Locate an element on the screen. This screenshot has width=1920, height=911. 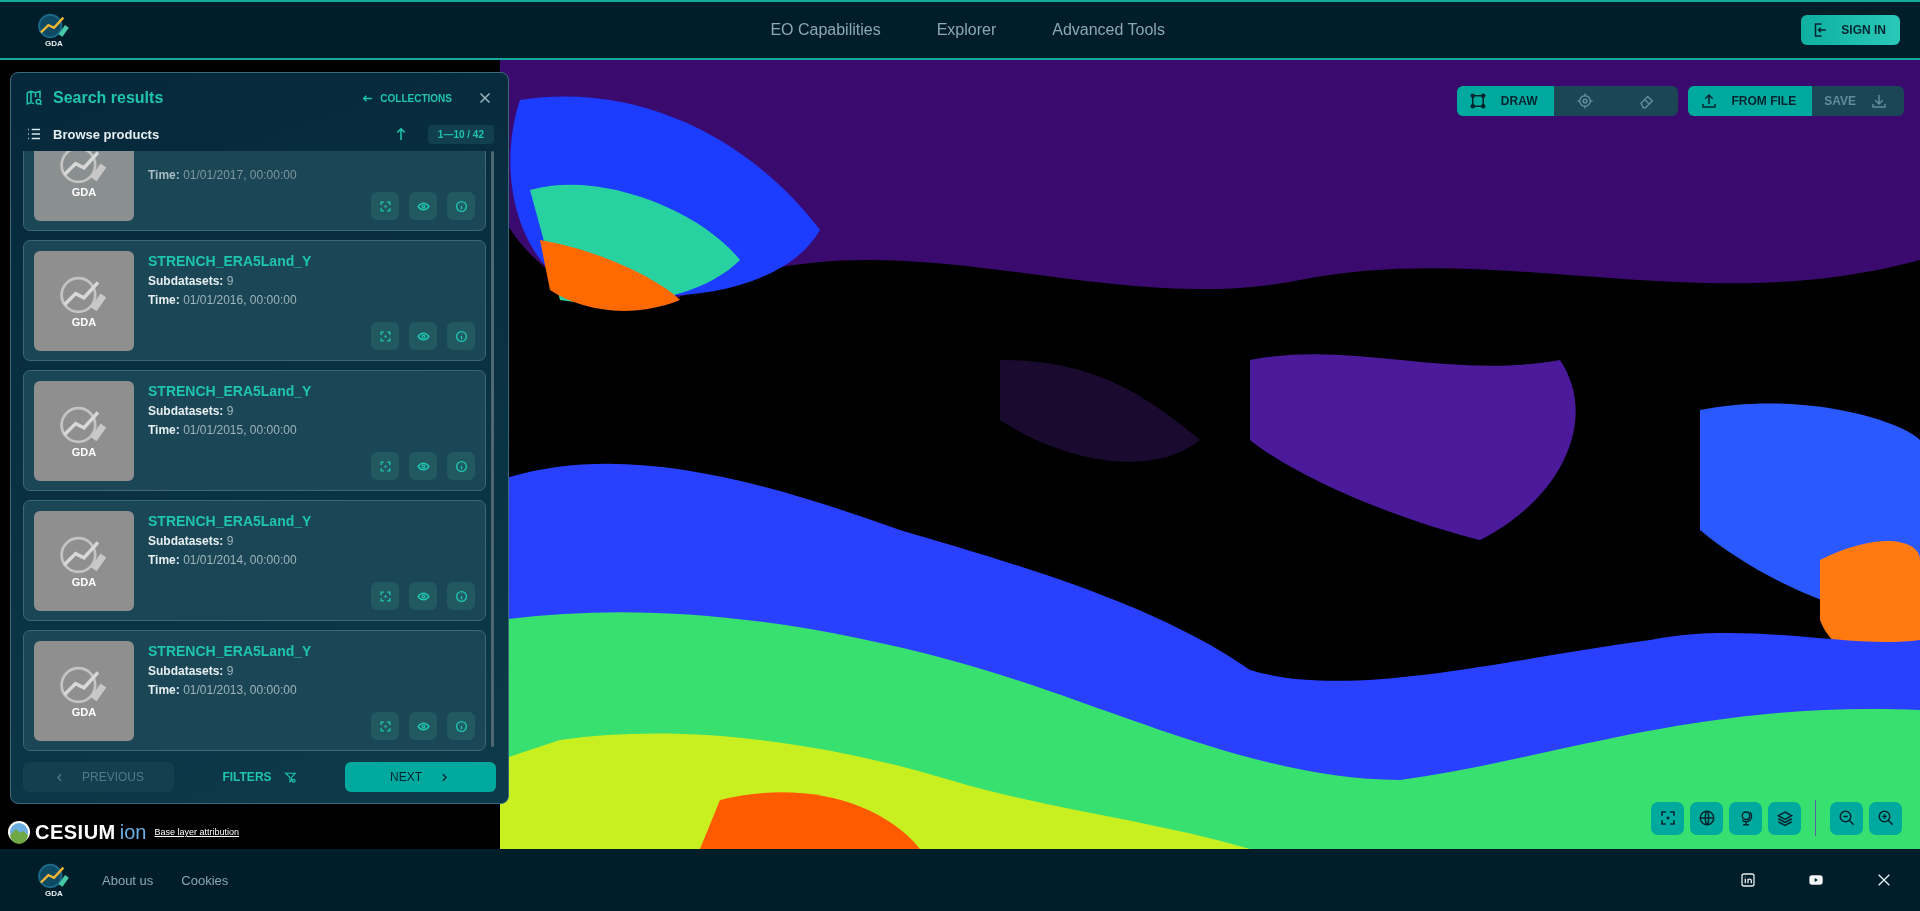
result-range-badge: 1—10 / 42 is located at coordinates (460, 134).